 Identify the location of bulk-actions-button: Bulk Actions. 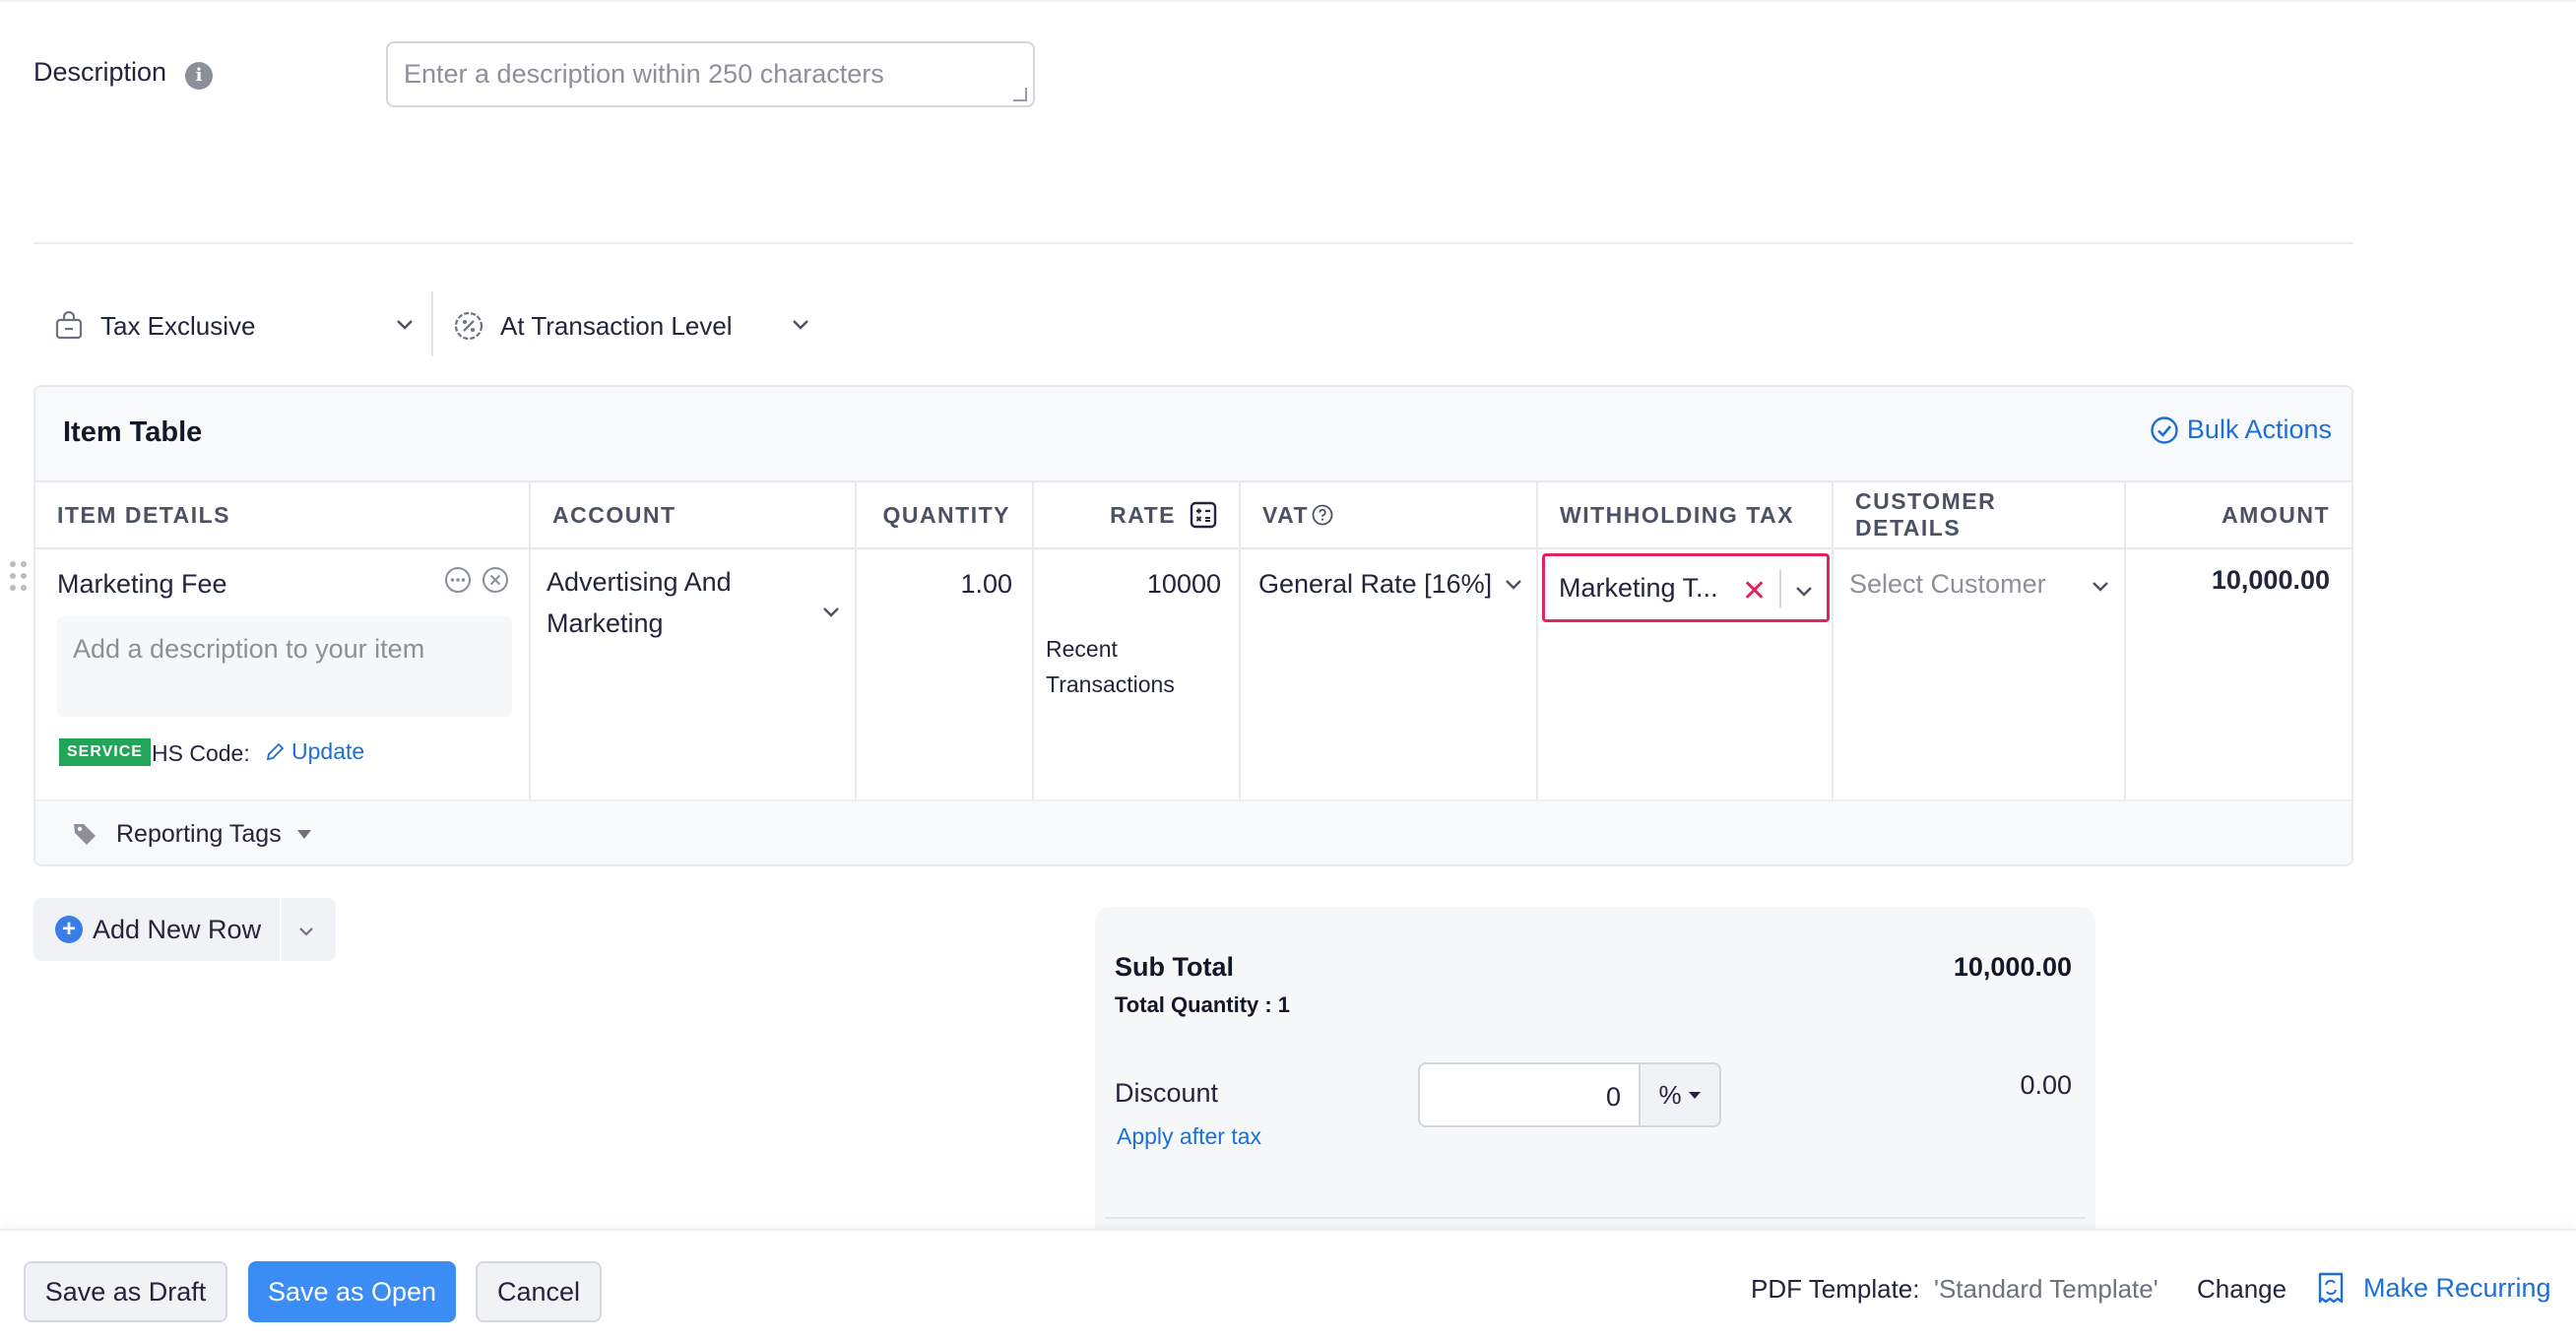
(2241, 430).